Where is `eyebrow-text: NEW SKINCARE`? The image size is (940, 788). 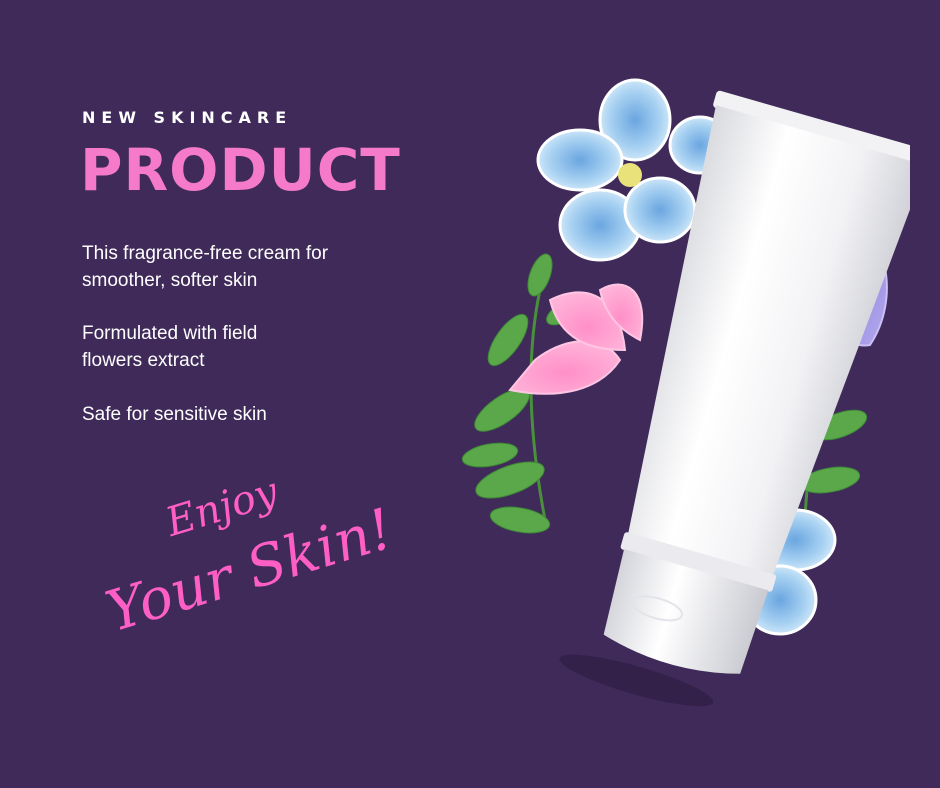
eyebrow-text: NEW SKINCARE is located at coordinates (187, 117).